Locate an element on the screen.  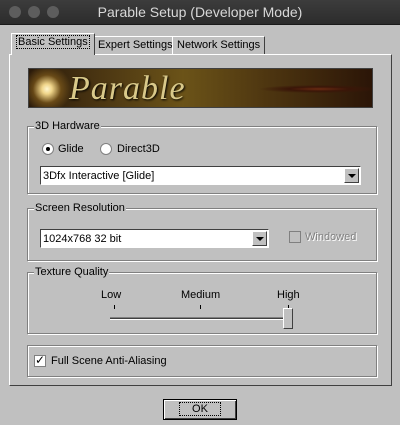
tab-expert-settings: Expert Settings is located at coordinates (135, 45).